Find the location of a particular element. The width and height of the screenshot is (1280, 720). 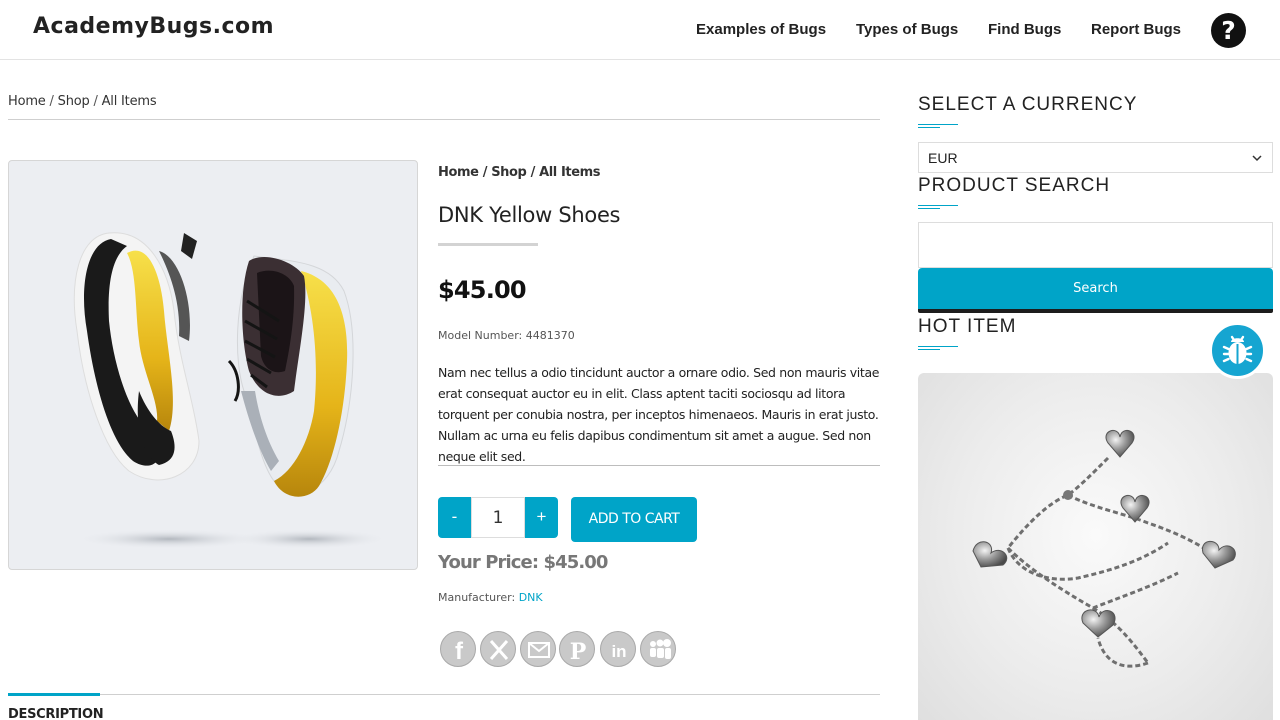

tabs-divider is located at coordinates (444, 694).